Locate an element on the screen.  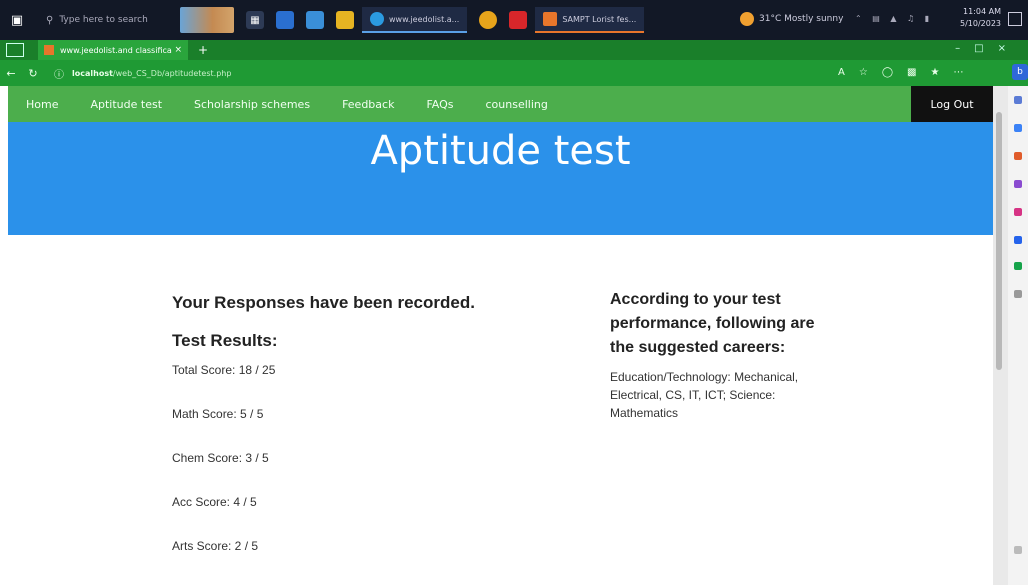
sidebar-settings-icon is located at coordinates (1018, 550).